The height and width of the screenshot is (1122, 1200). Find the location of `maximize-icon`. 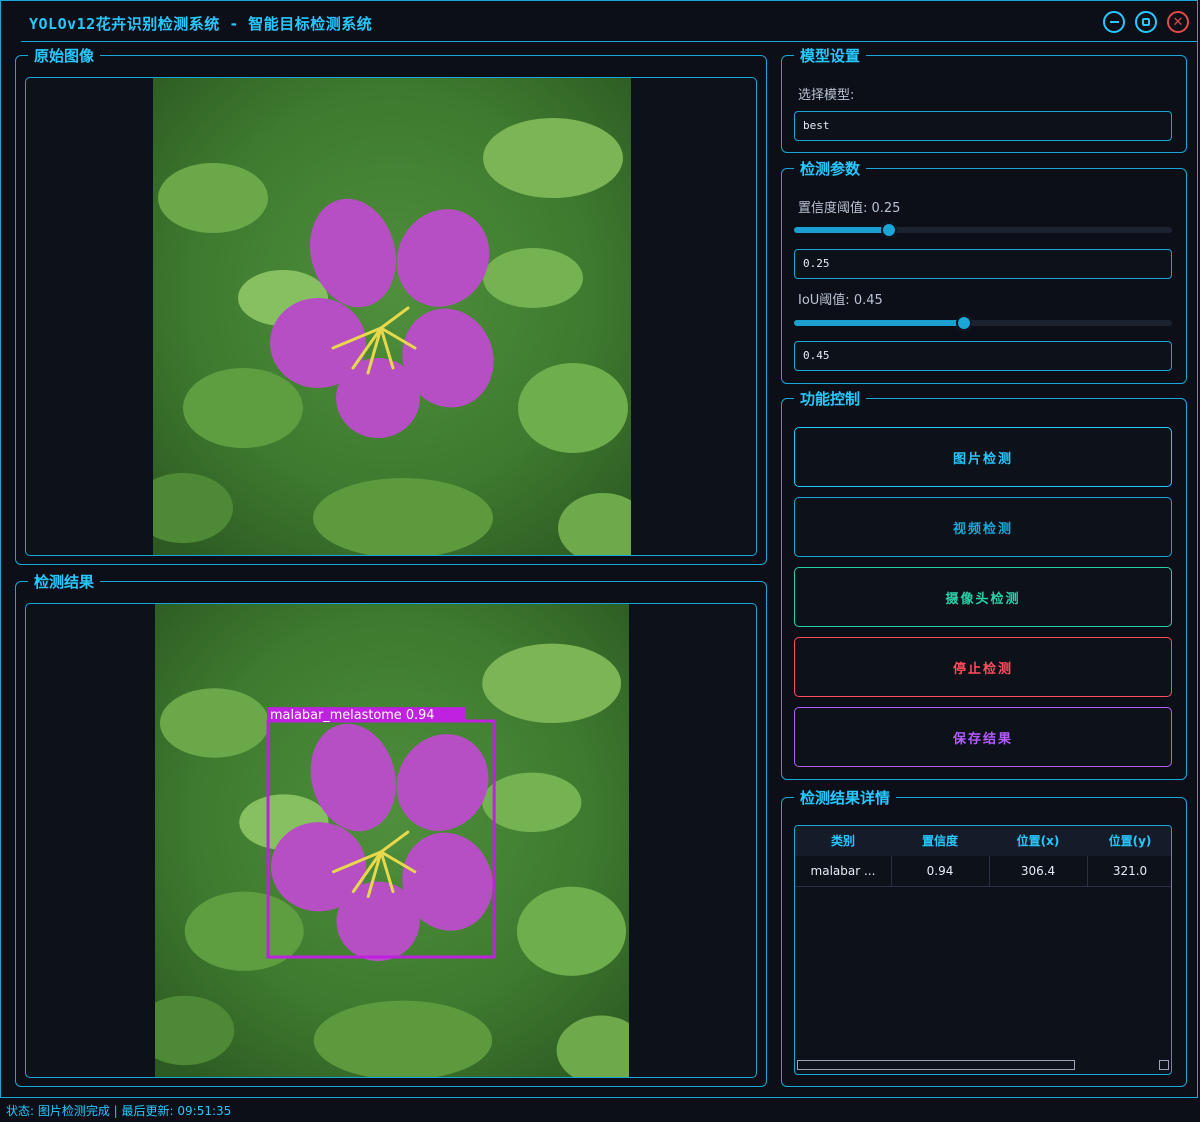

maximize-icon is located at coordinates (1146, 22).